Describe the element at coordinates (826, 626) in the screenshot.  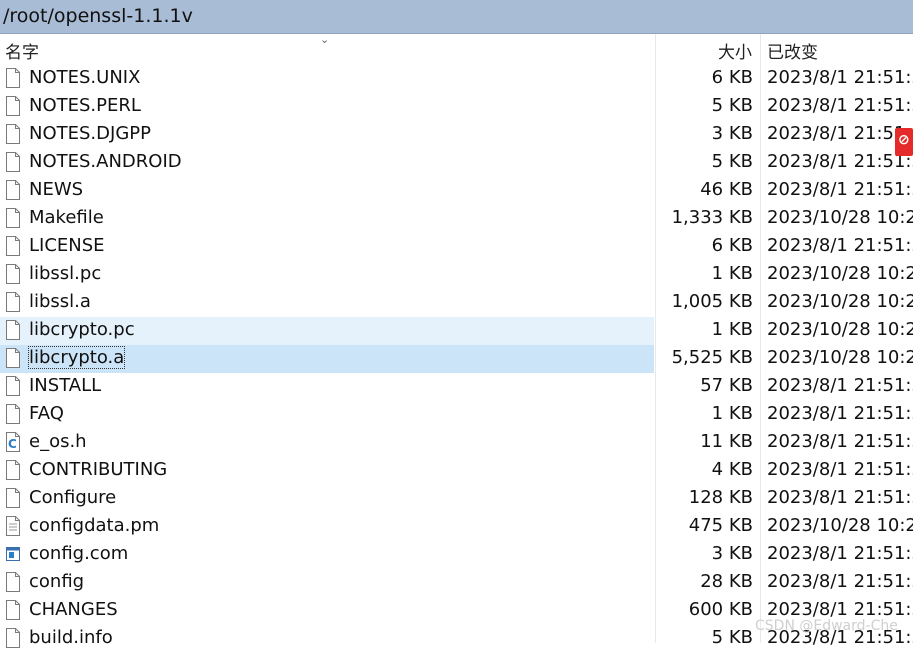
I see `watermark: CSDN @Edward-Che` at that location.